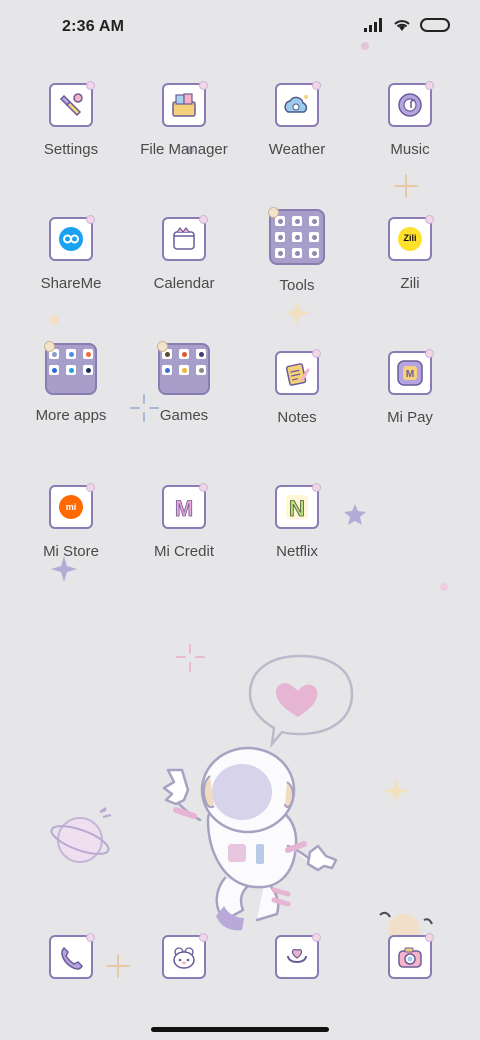  Describe the element at coordinates (297, 551) in the screenshot. I see `app-label: Netflix` at that location.